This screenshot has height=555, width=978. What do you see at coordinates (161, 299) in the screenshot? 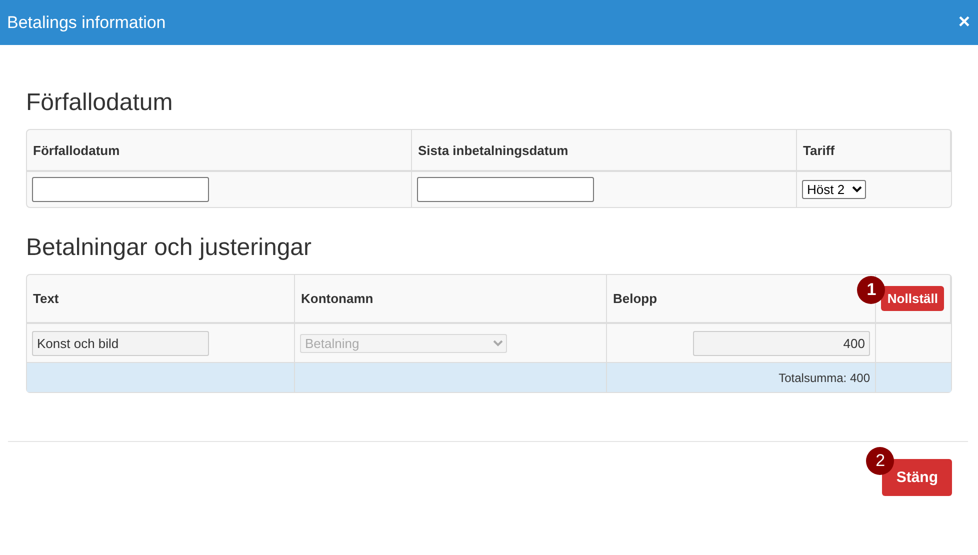
I see `column-header: Text` at bounding box center [161, 299].